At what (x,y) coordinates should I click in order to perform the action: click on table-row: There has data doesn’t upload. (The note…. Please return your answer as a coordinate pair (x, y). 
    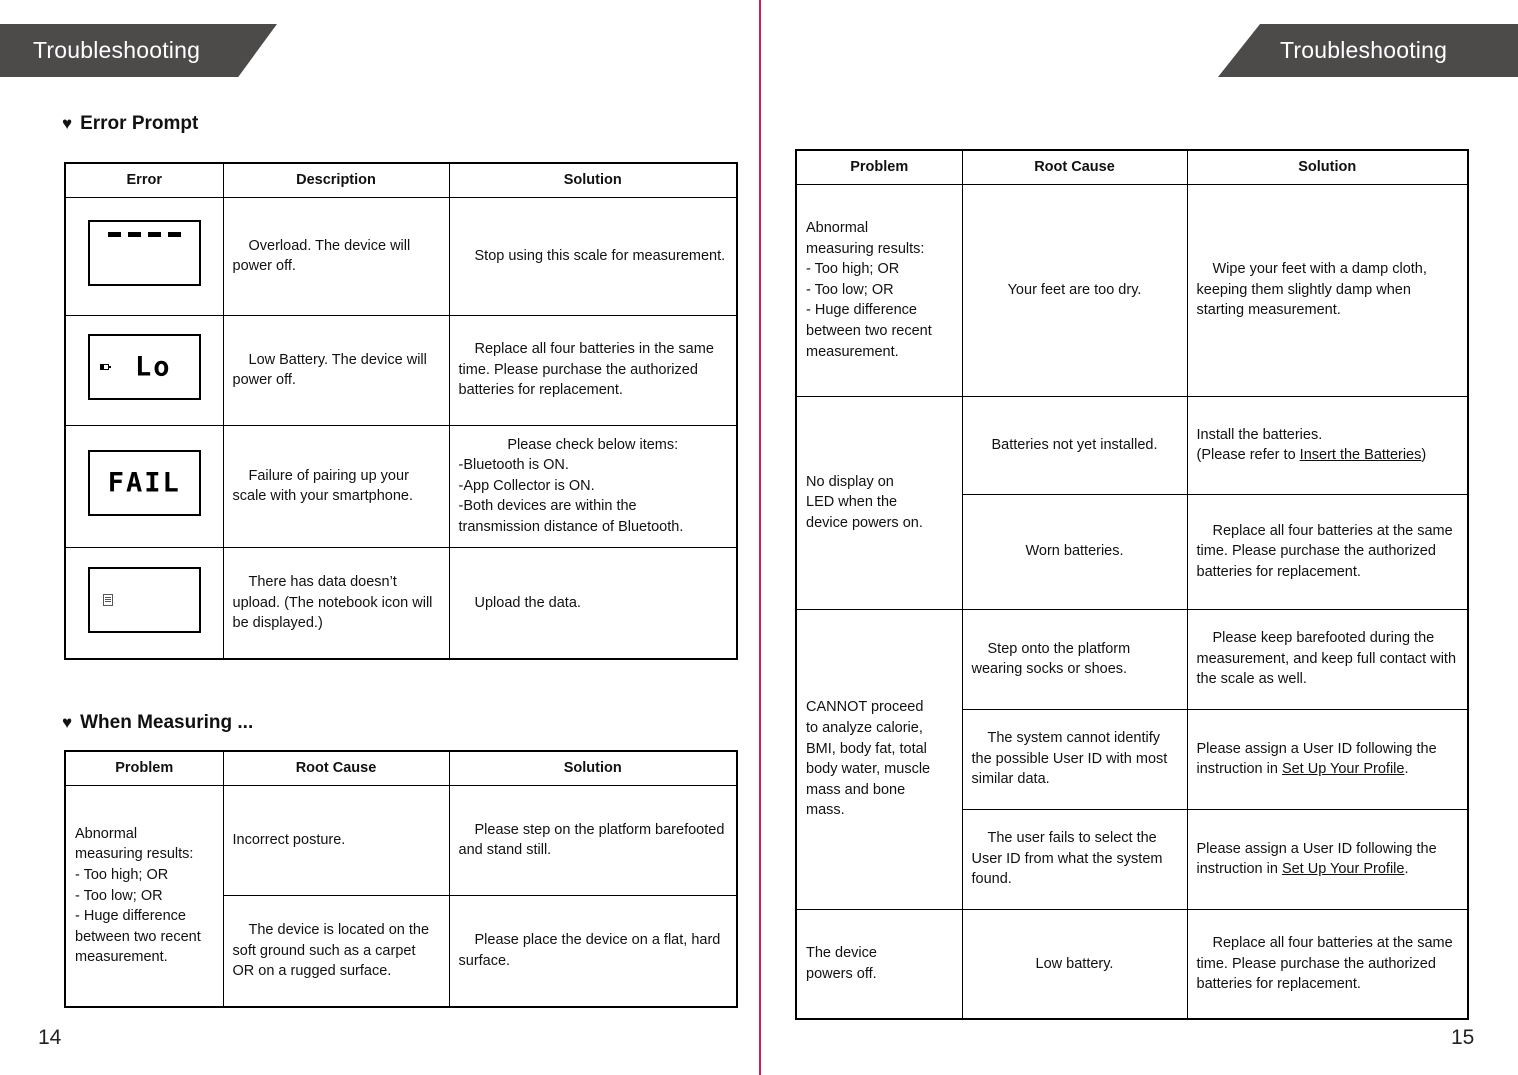
    Looking at the image, I should click on (401, 603).